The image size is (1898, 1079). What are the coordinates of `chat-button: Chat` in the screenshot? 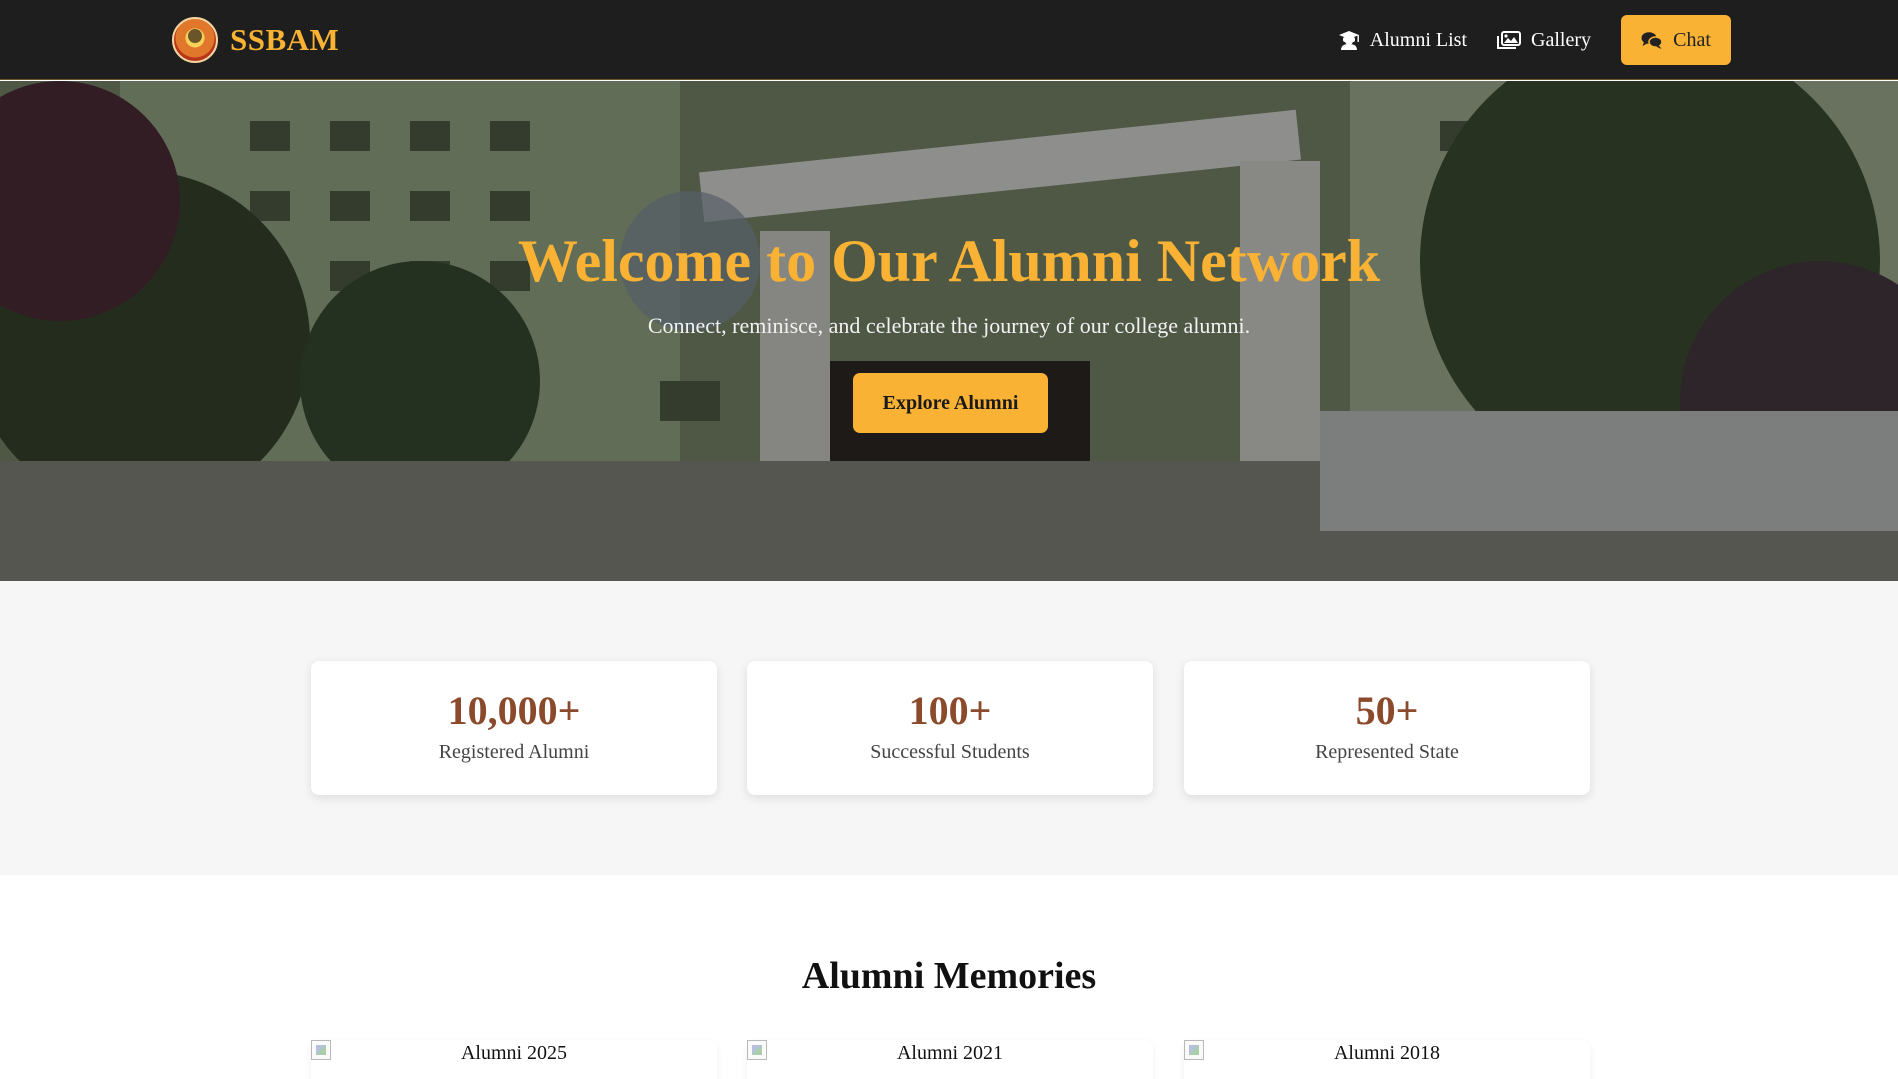 It's located at (1676, 40).